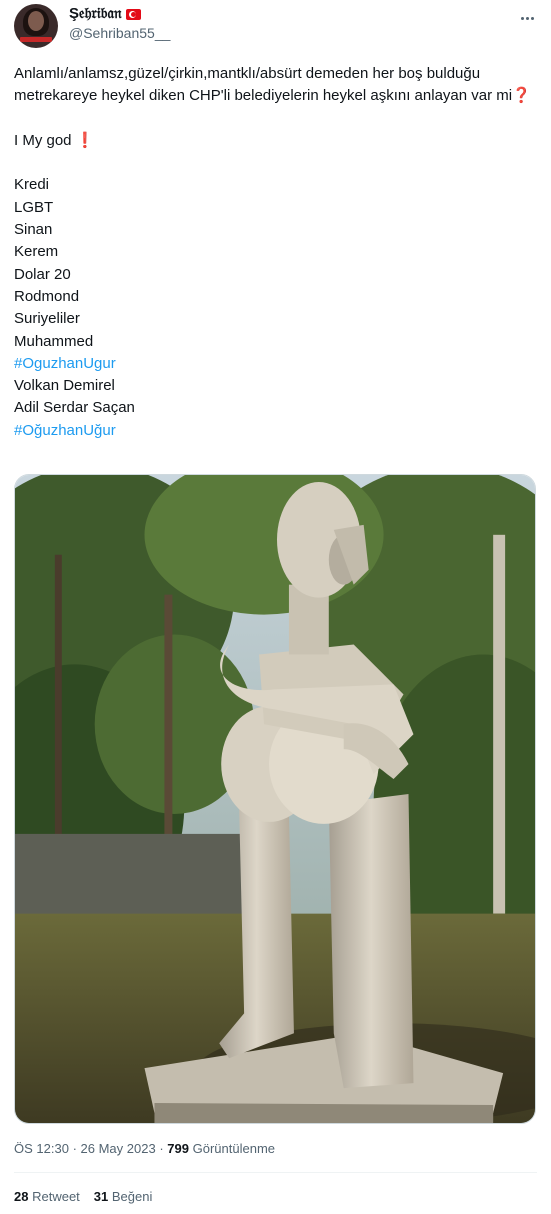 The width and height of the screenshot is (551, 1214). What do you see at coordinates (118, 1148) in the screenshot?
I see `tweet-date: 26 May 2023` at bounding box center [118, 1148].